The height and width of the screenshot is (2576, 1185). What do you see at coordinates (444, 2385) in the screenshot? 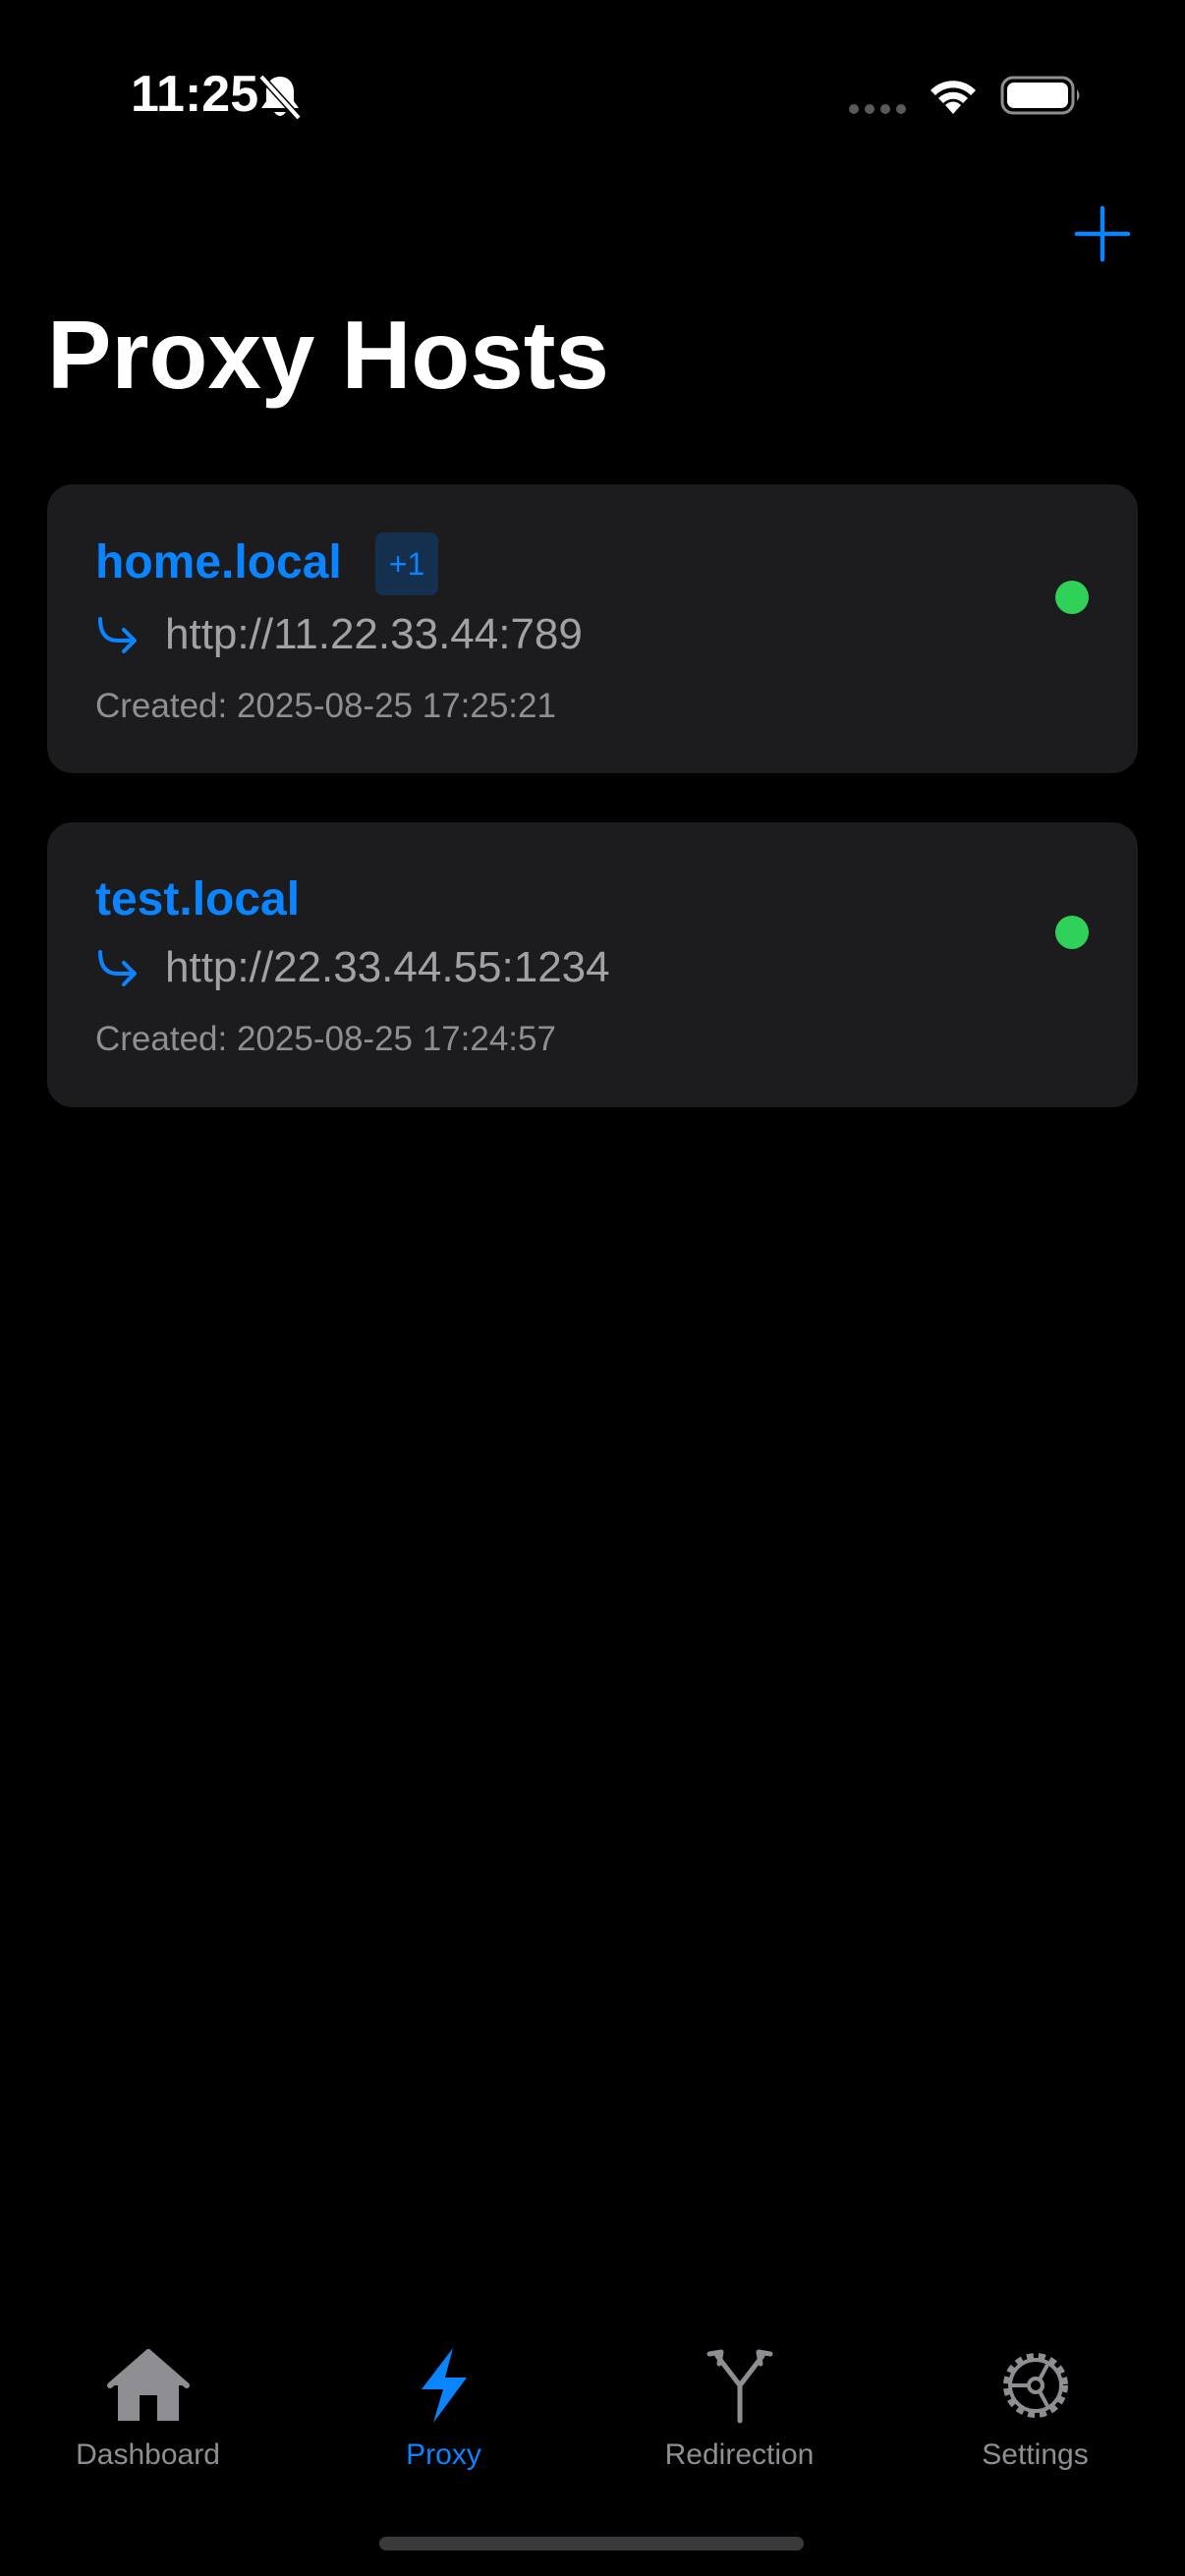
I see `bolt-icon` at bounding box center [444, 2385].